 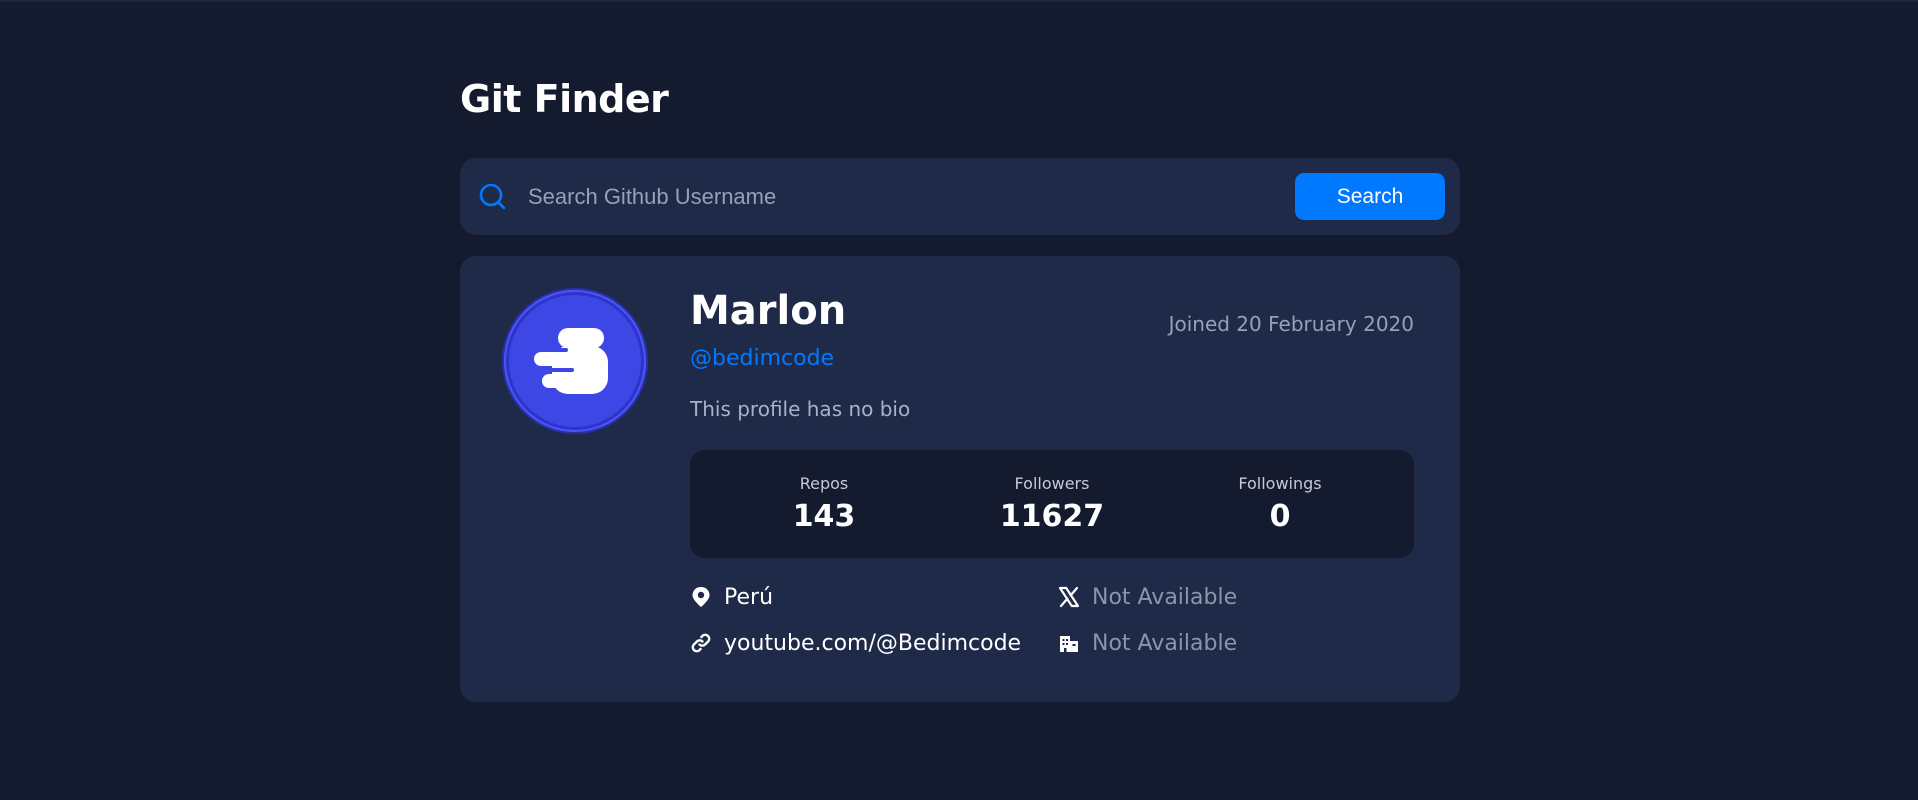 What do you see at coordinates (1069, 597) in the screenshot?
I see `x-logo-icon` at bounding box center [1069, 597].